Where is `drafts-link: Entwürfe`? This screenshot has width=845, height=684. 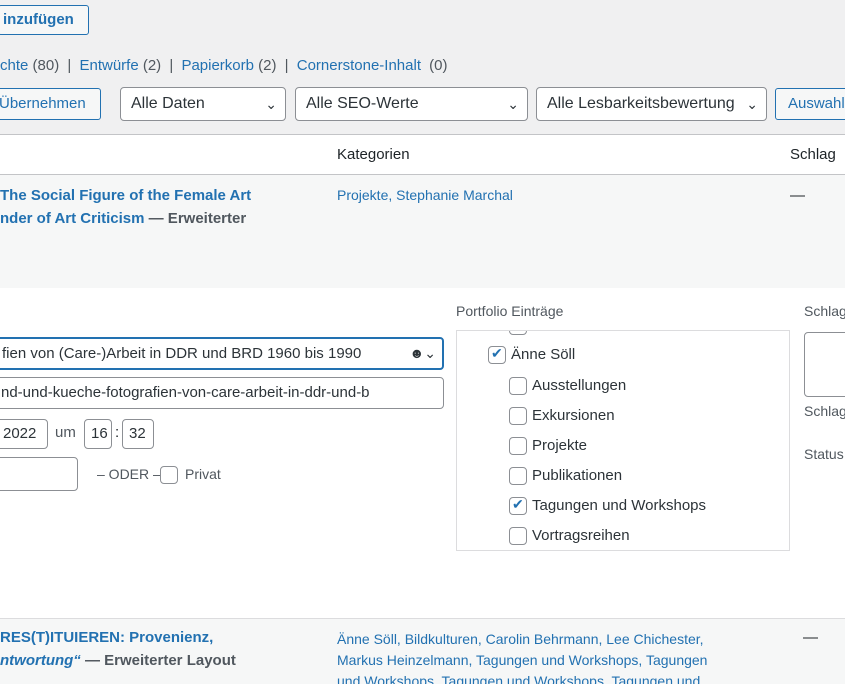 drafts-link: Entwürfe is located at coordinates (108, 65).